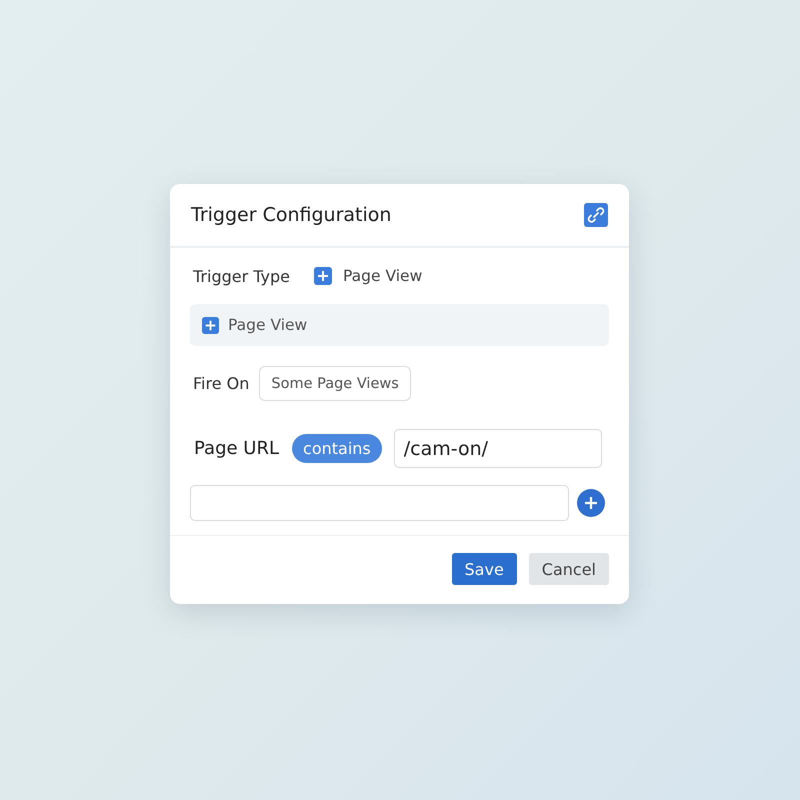 This screenshot has height=800, width=800. What do you see at coordinates (568, 569) in the screenshot?
I see `cancel-button: Cancel` at bounding box center [568, 569].